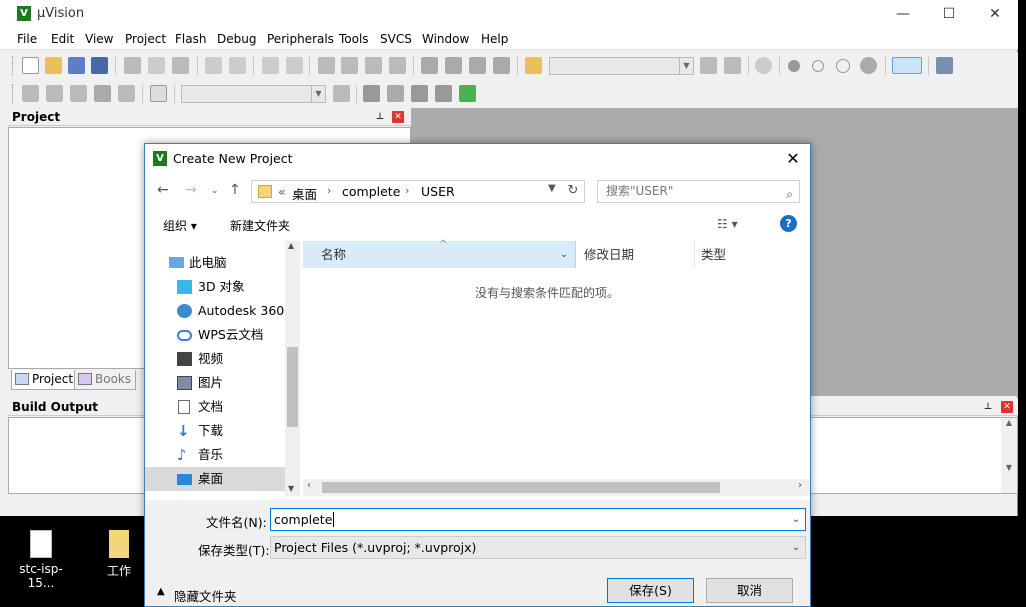  I want to click on menu-project: Project, so click(145, 39).